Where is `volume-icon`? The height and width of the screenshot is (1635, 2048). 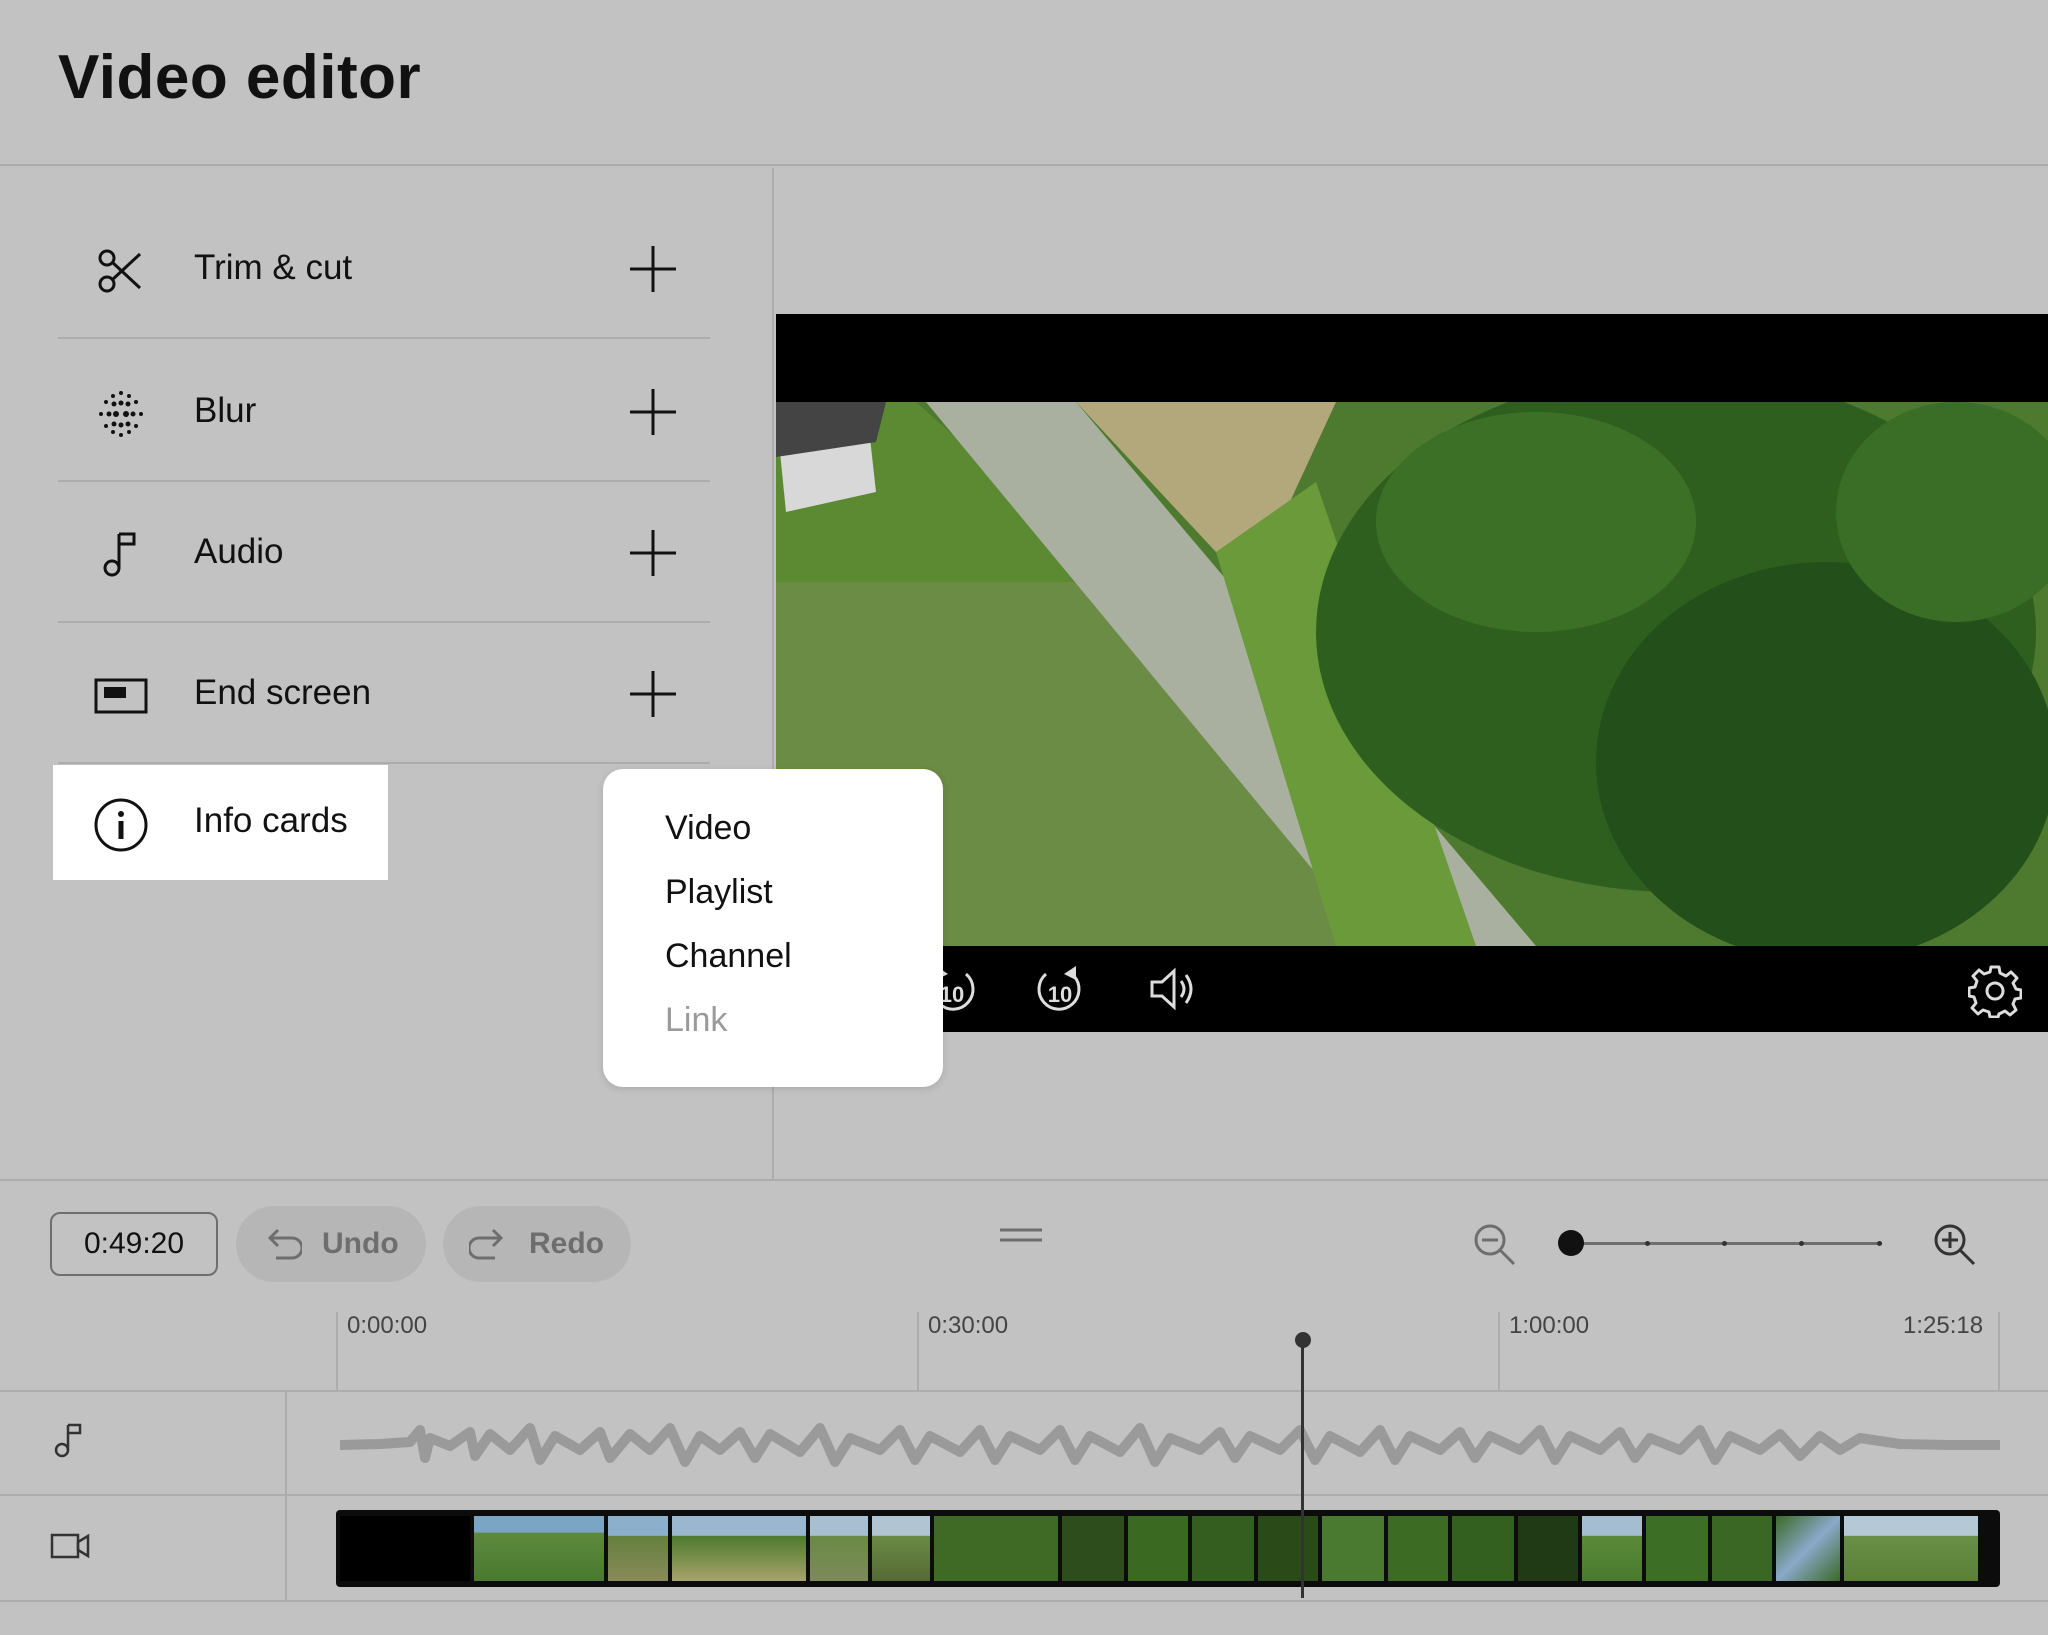 volume-icon is located at coordinates (1174, 989).